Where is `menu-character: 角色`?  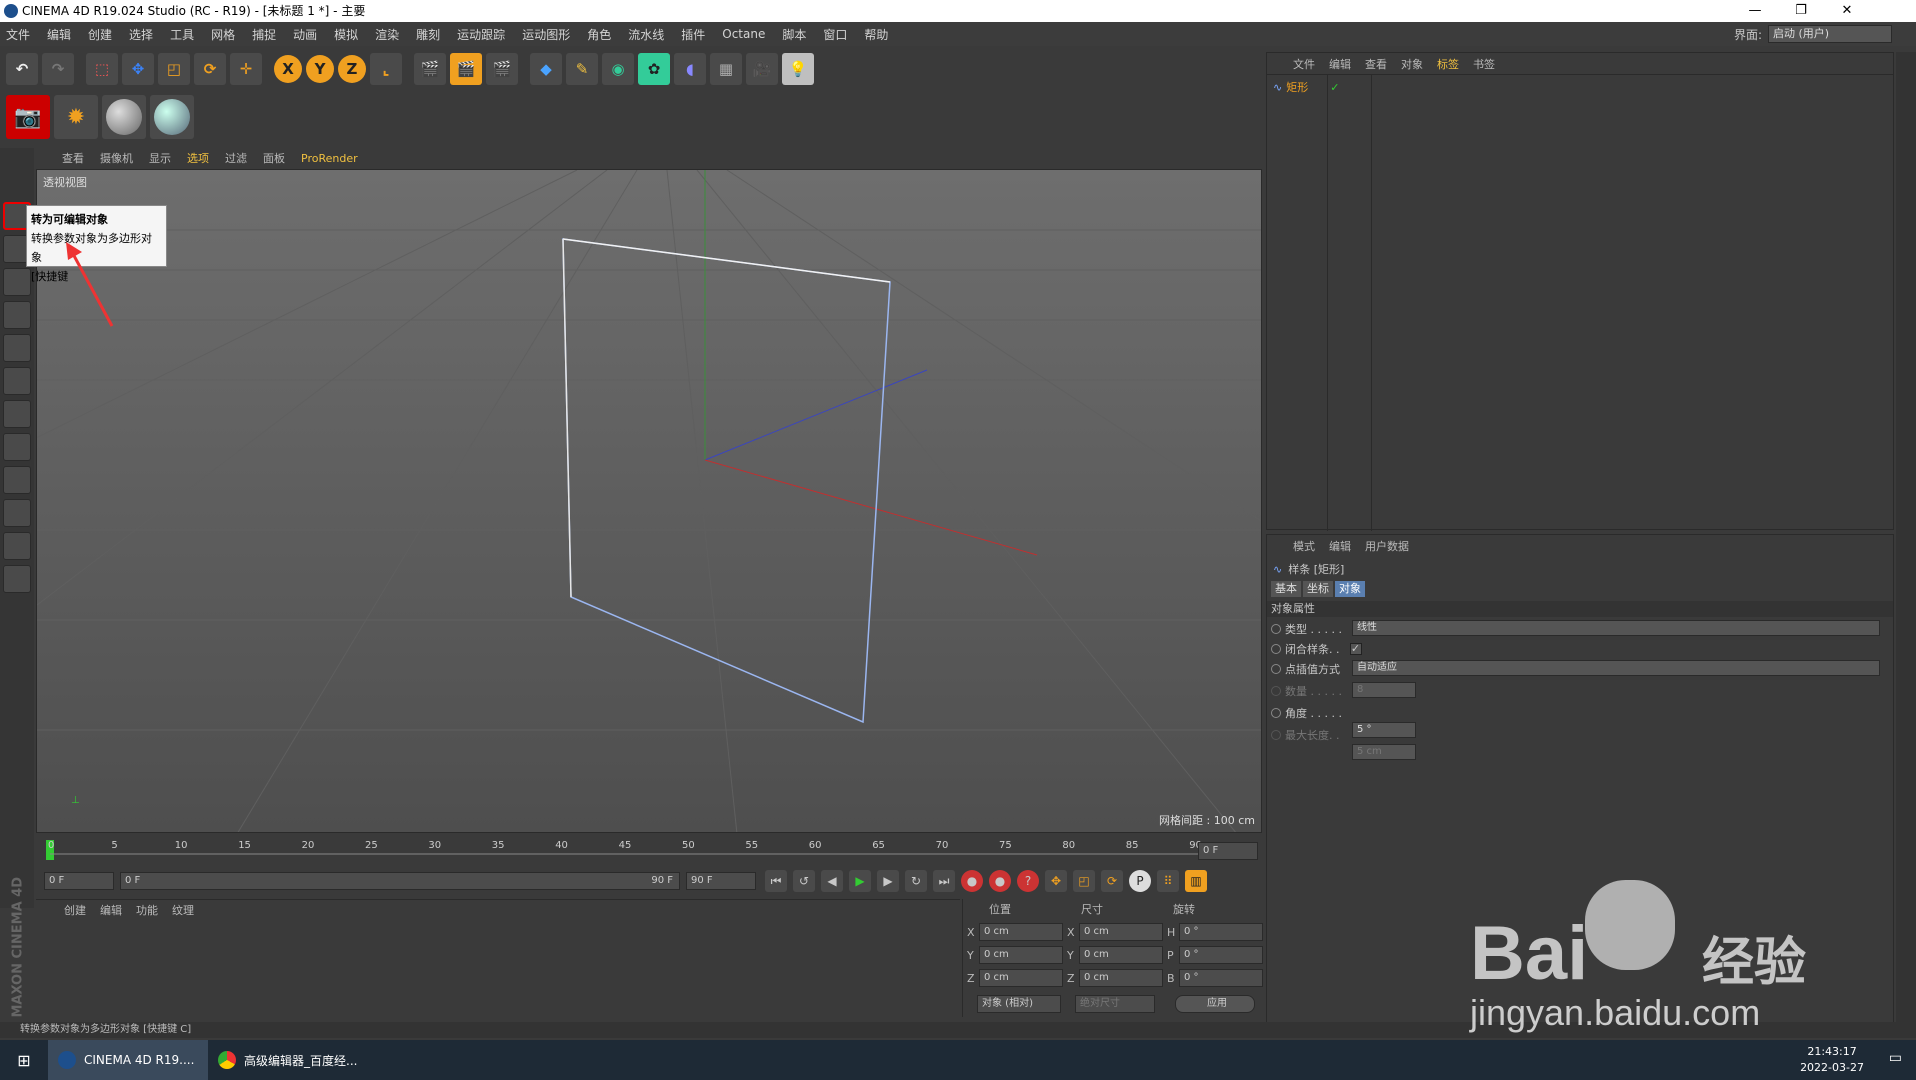 menu-character: 角色 is located at coordinates (599, 34).